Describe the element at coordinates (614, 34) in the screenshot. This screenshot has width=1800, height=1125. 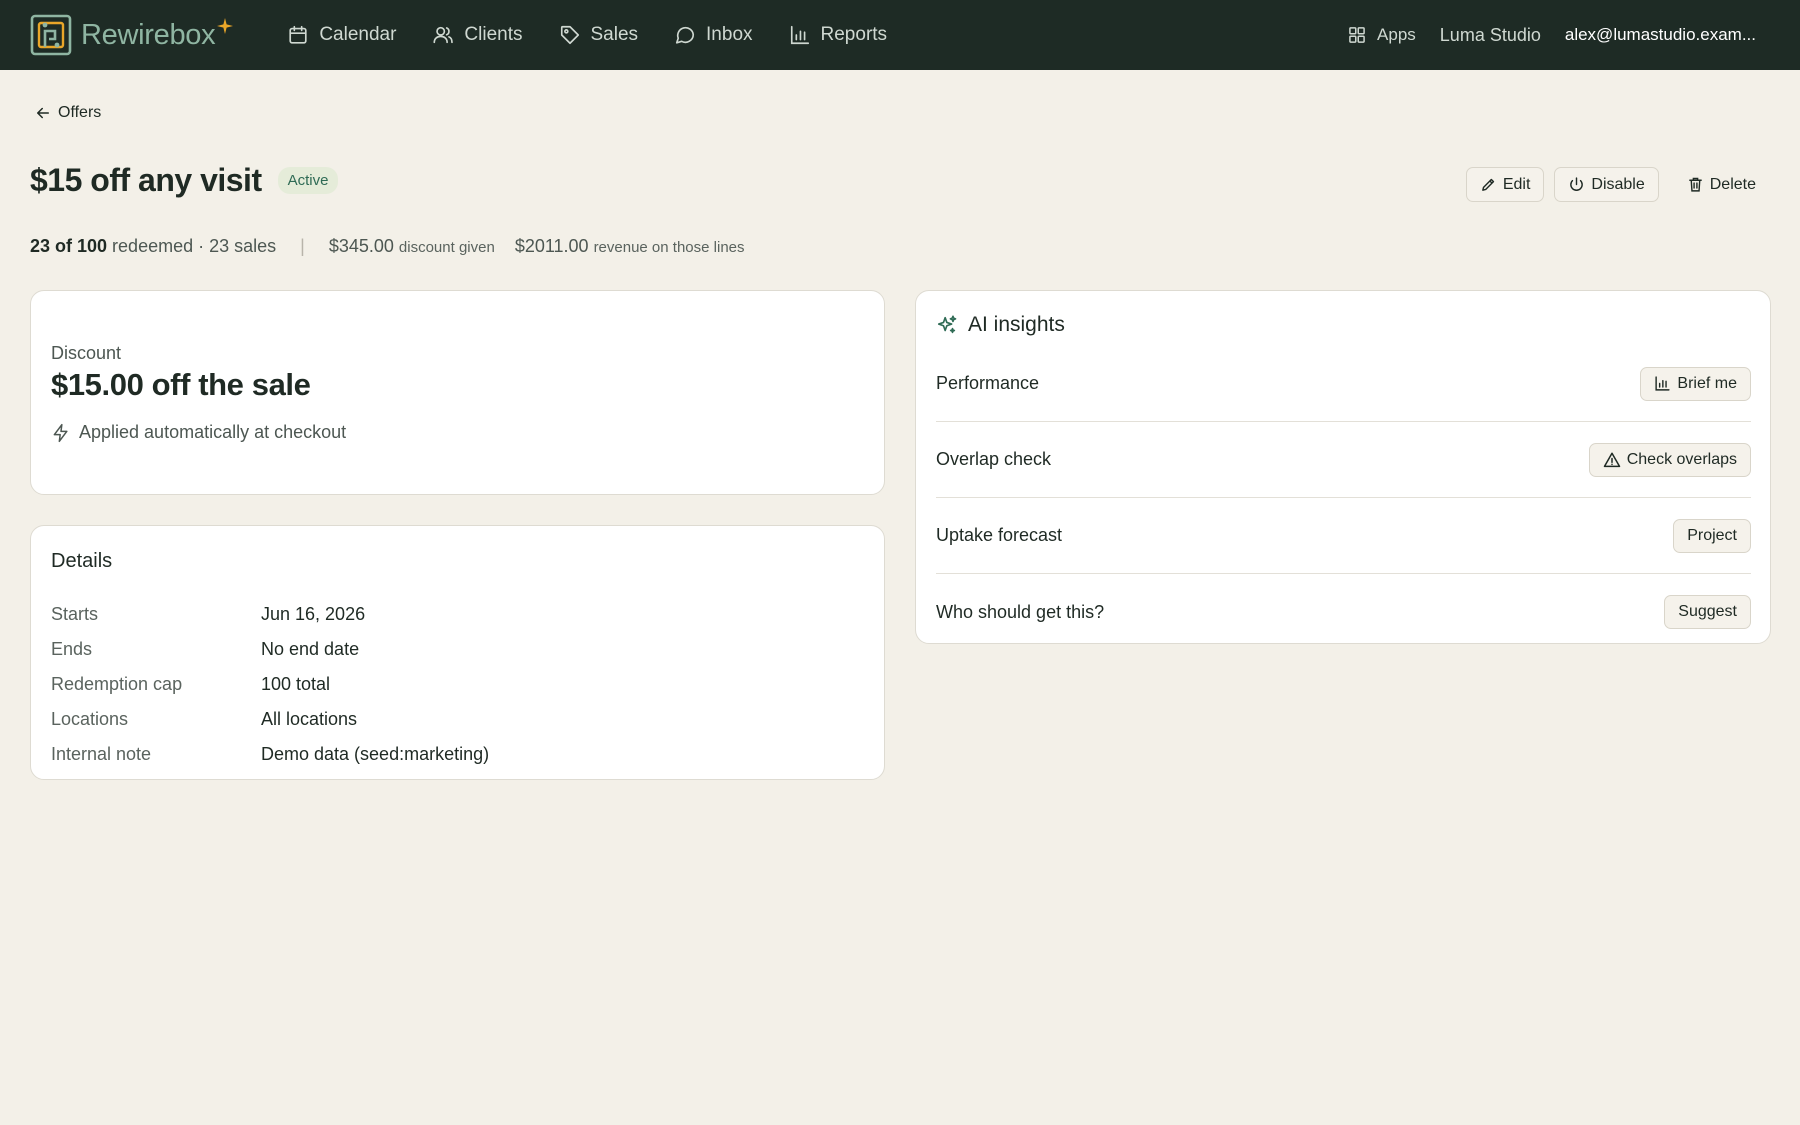
I see `nav-label: Sales` at that location.